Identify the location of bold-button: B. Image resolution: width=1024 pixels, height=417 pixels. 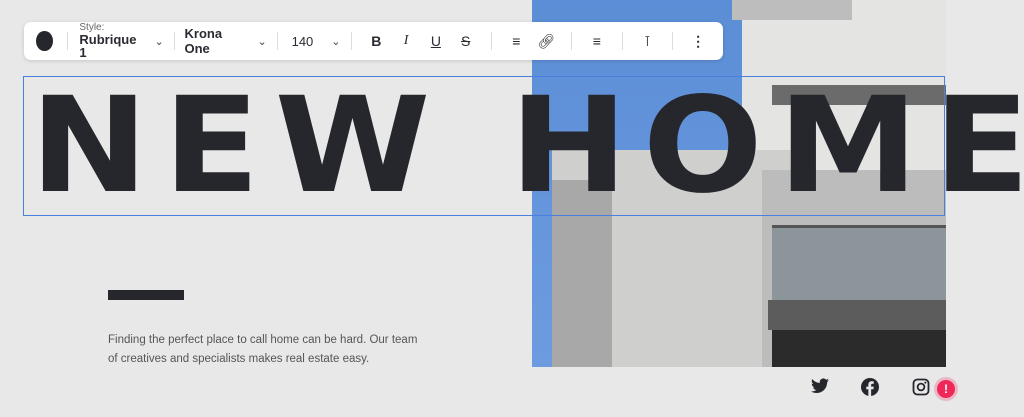
(376, 41).